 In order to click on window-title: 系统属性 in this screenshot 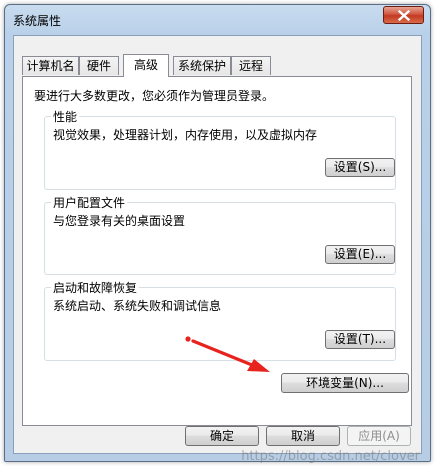, I will do `click(37, 21)`.